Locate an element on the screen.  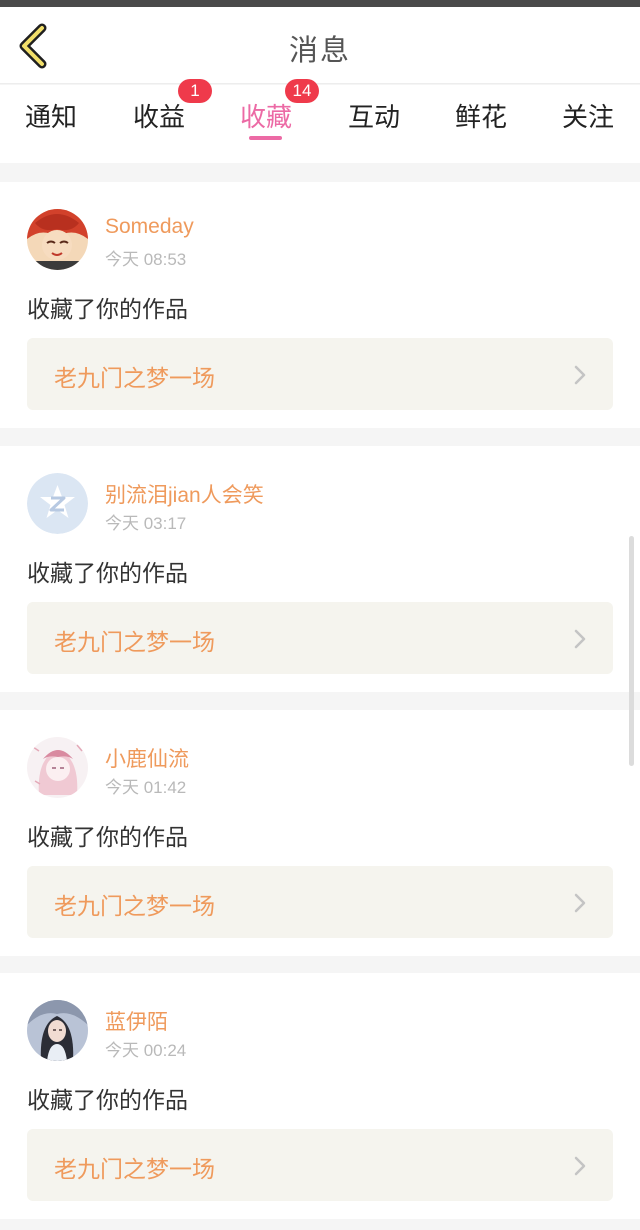
tab-earnings: 收益 is located at coordinates (159, 115).